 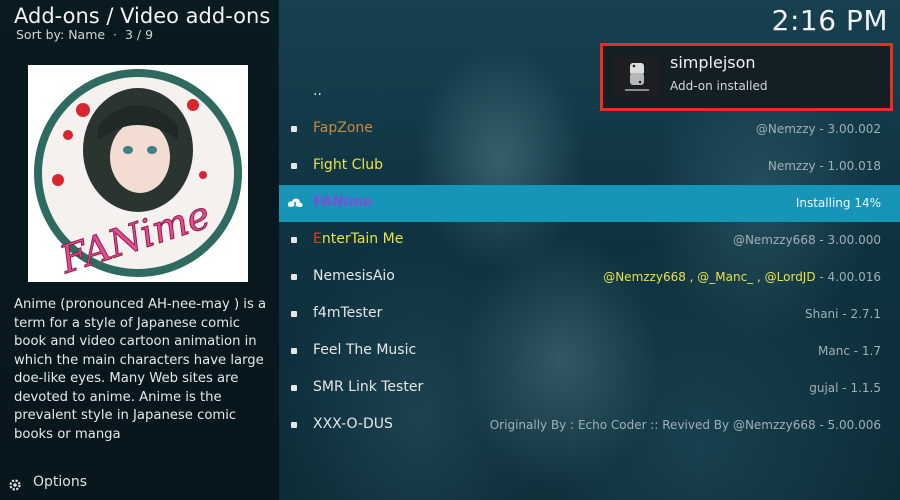 What do you see at coordinates (365, 350) in the screenshot?
I see `addon-name: Feel The Music` at bounding box center [365, 350].